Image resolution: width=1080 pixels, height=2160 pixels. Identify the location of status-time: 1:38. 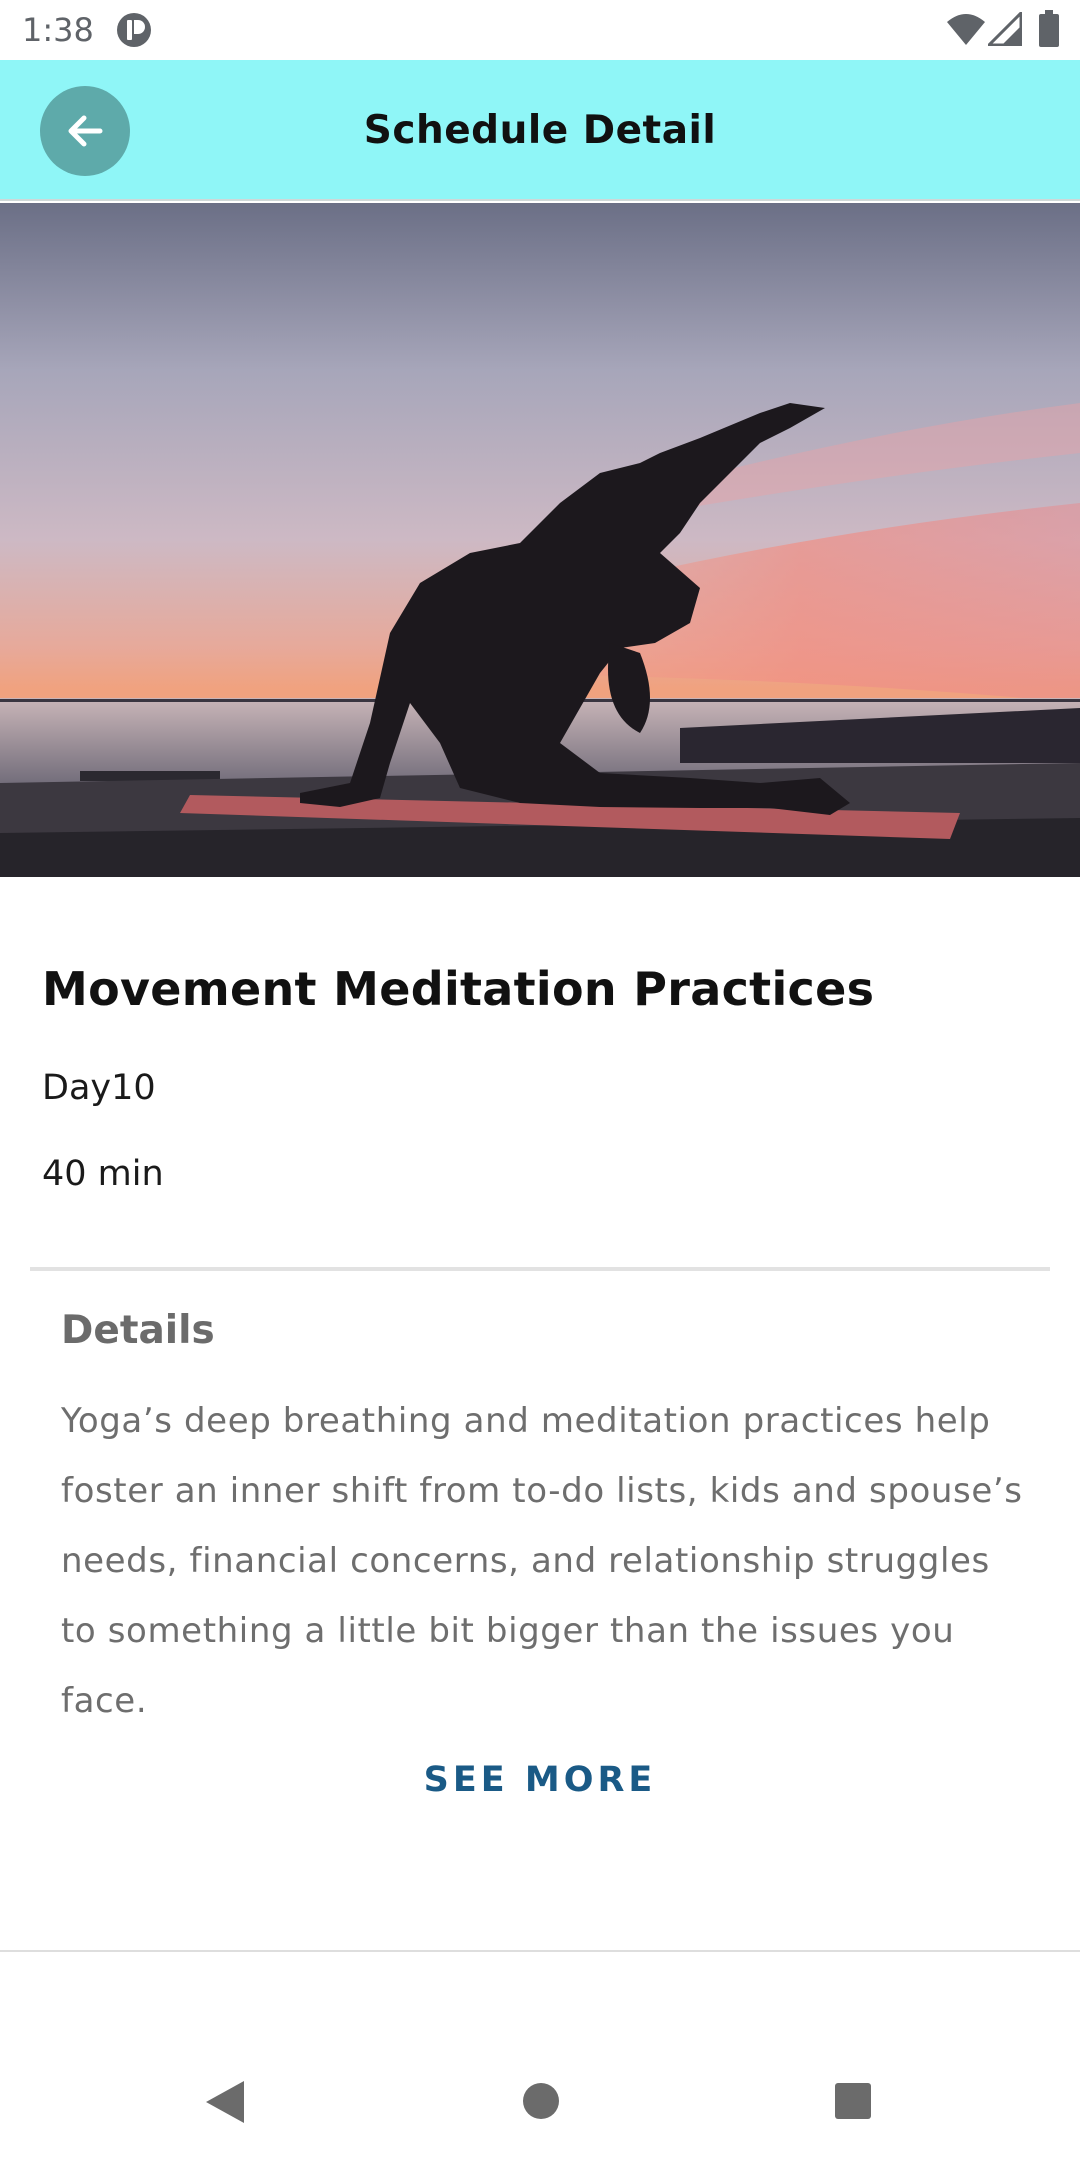
(58, 30).